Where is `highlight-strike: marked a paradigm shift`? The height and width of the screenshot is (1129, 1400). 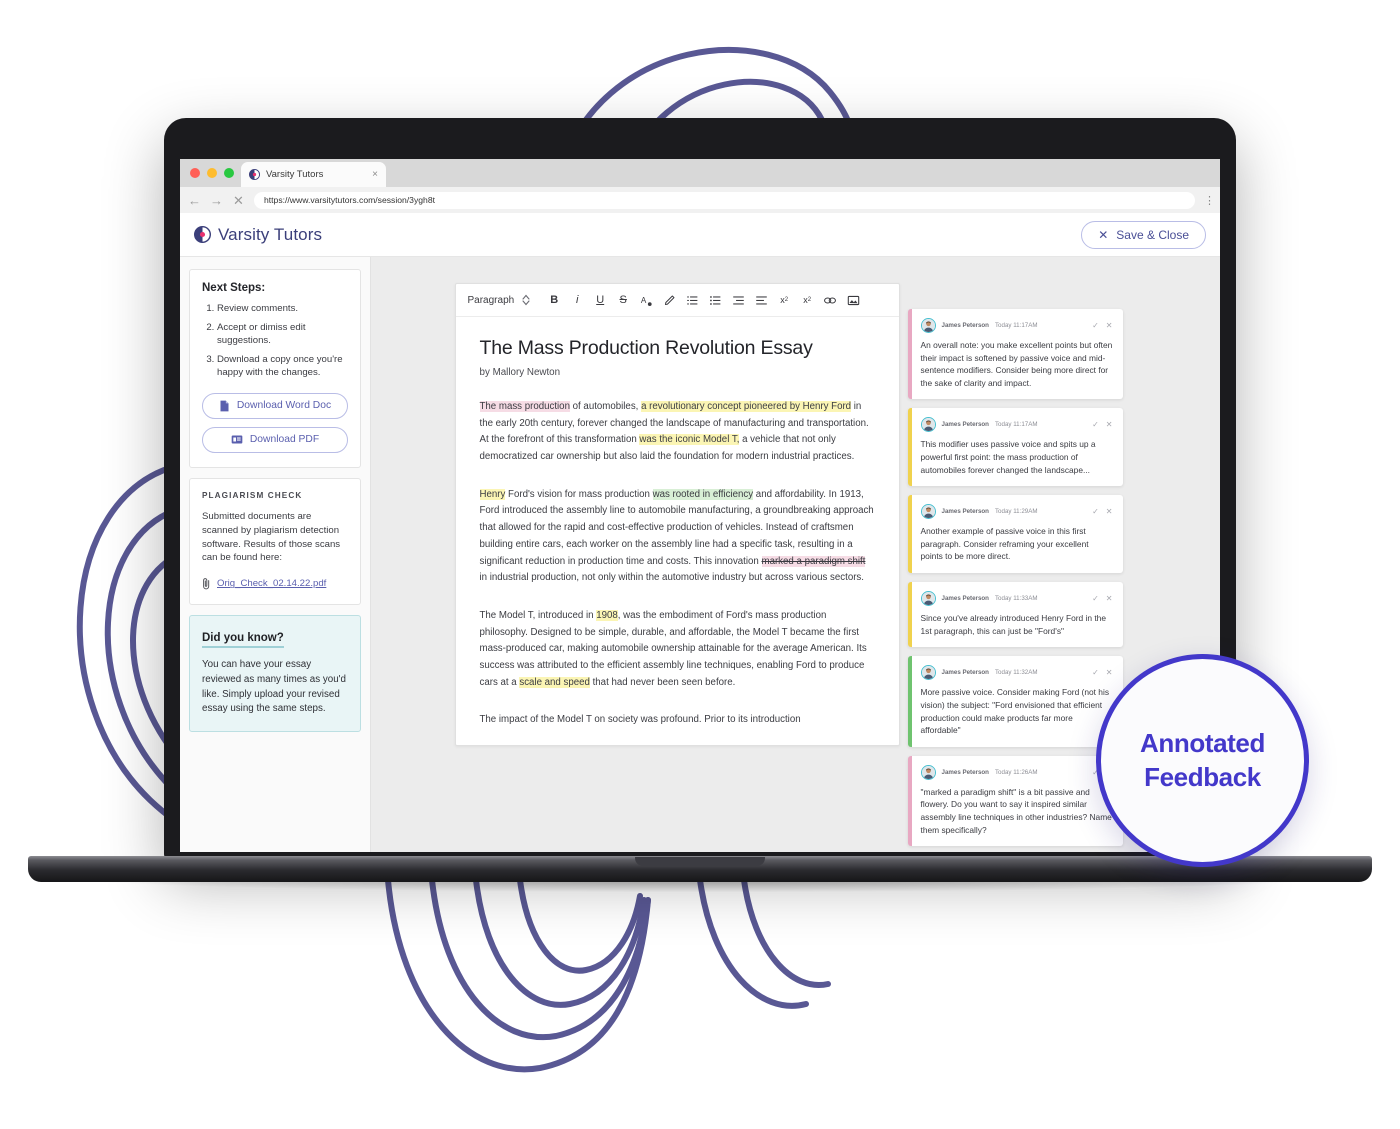
highlight-strike: marked a paradigm shift is located at coordinates (813, 561).